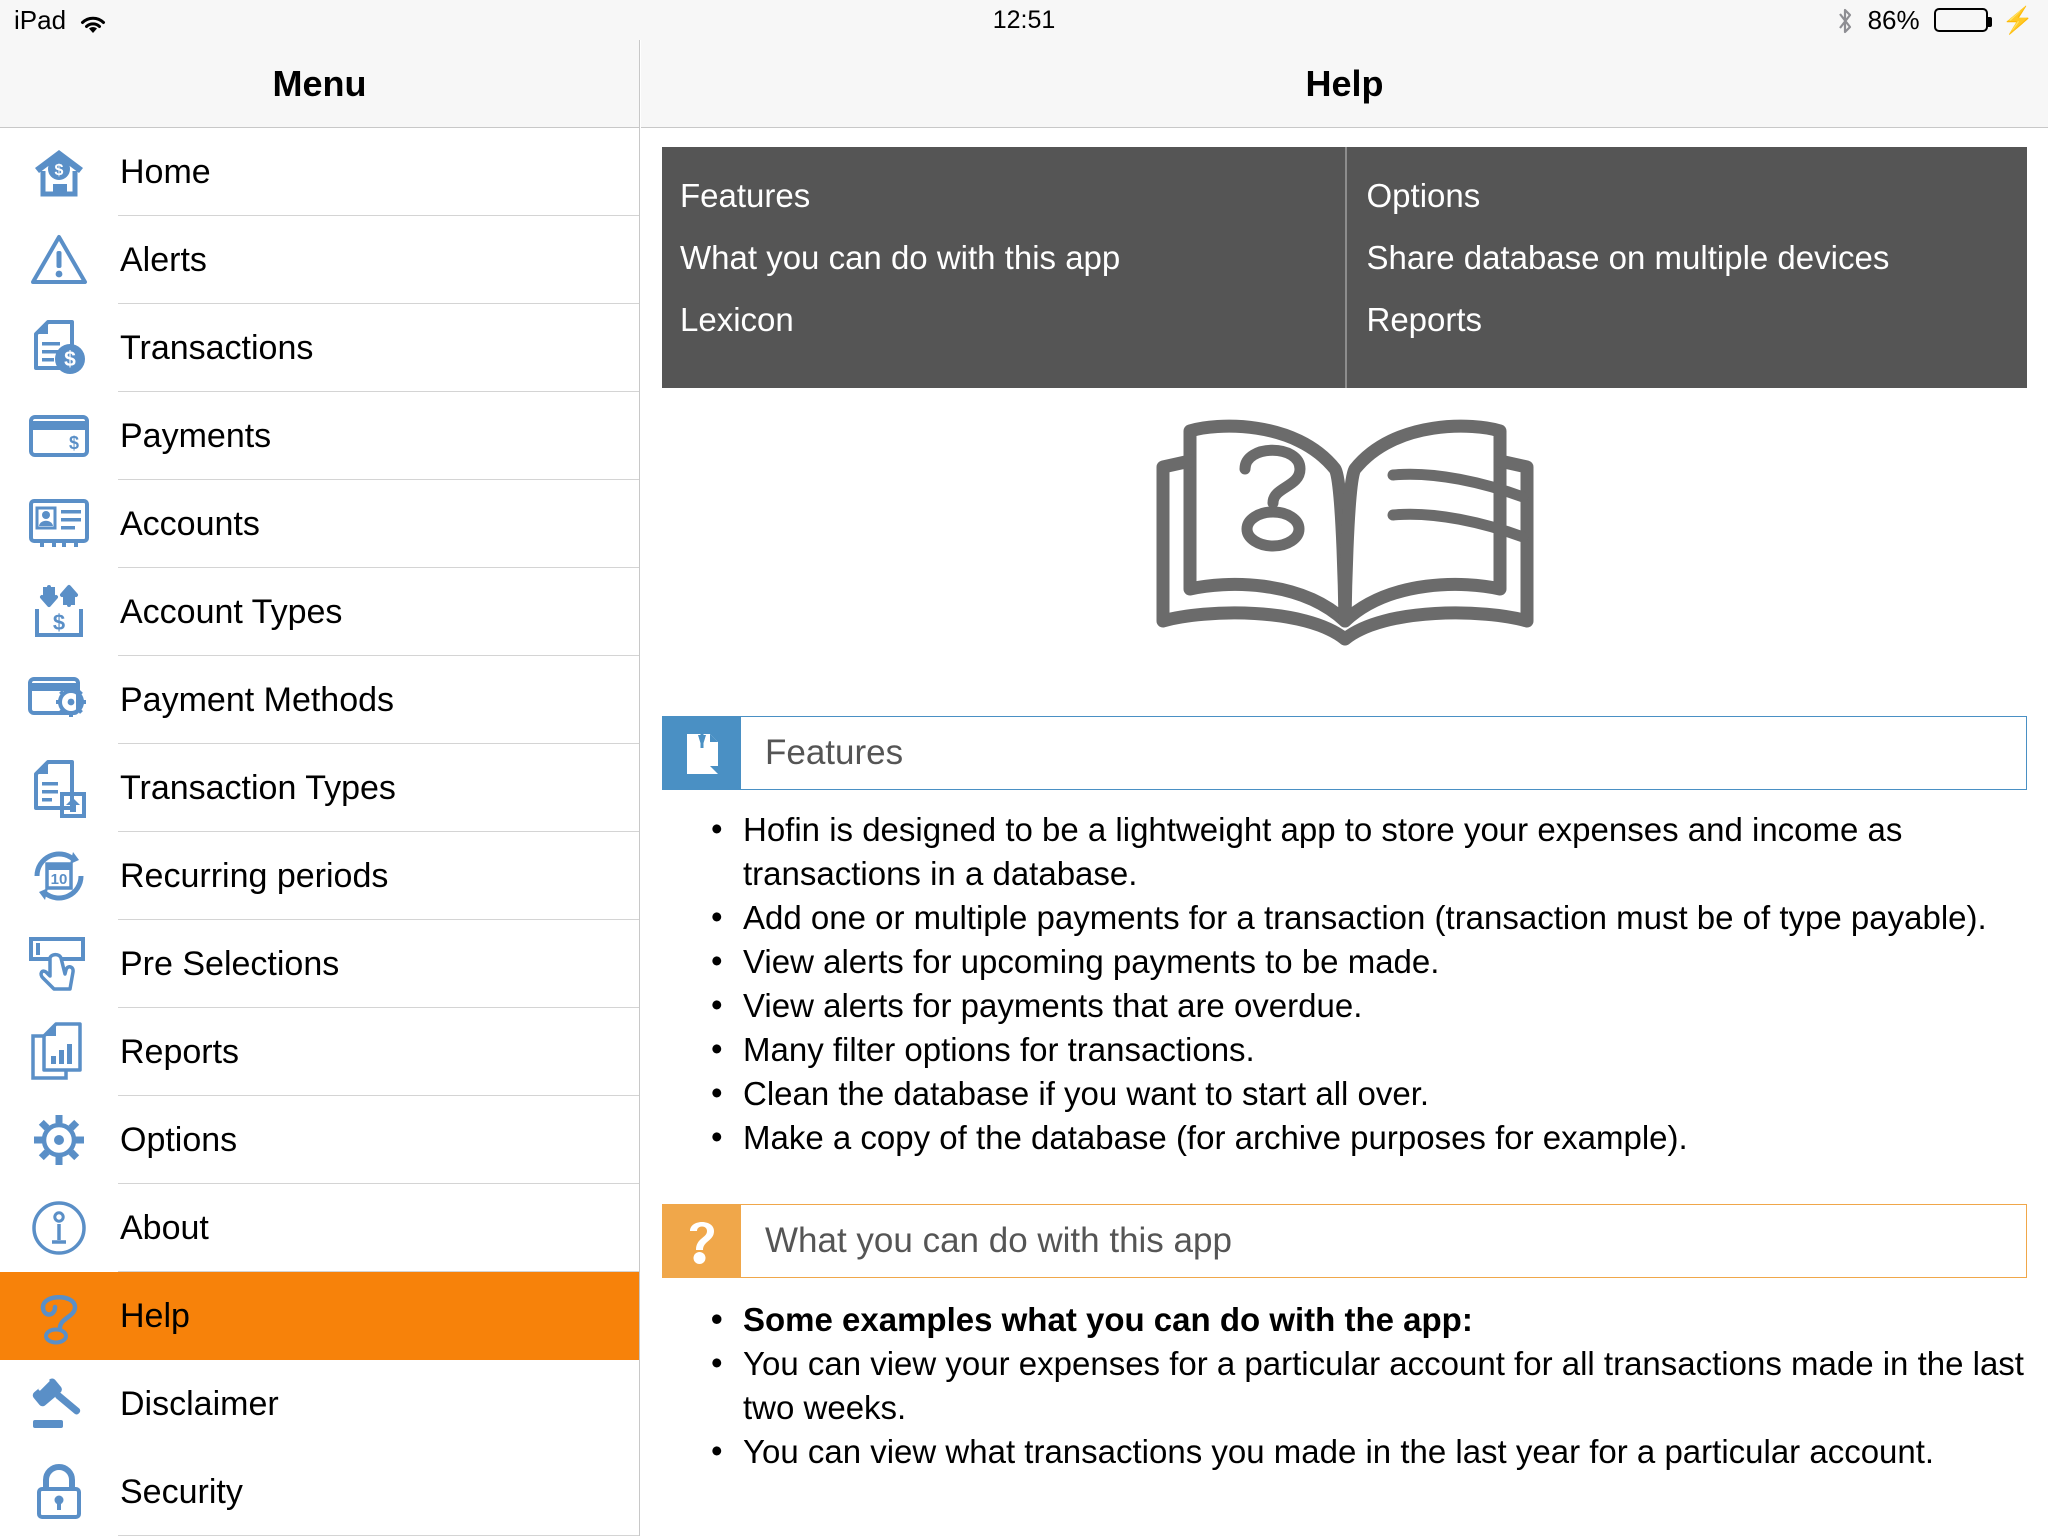 The image size is (2048, 1536). Describe the element at coordinates (1962, 20) in the screenshot. I see `battery-icon` at that location.